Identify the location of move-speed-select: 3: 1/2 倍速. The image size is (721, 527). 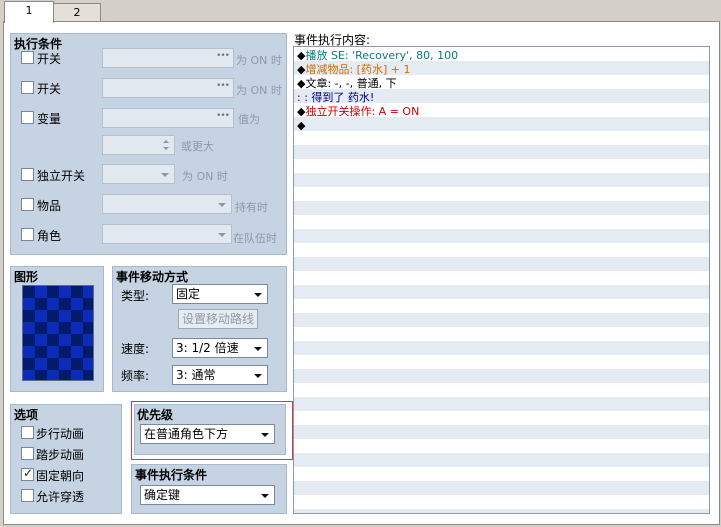
(220, 348).